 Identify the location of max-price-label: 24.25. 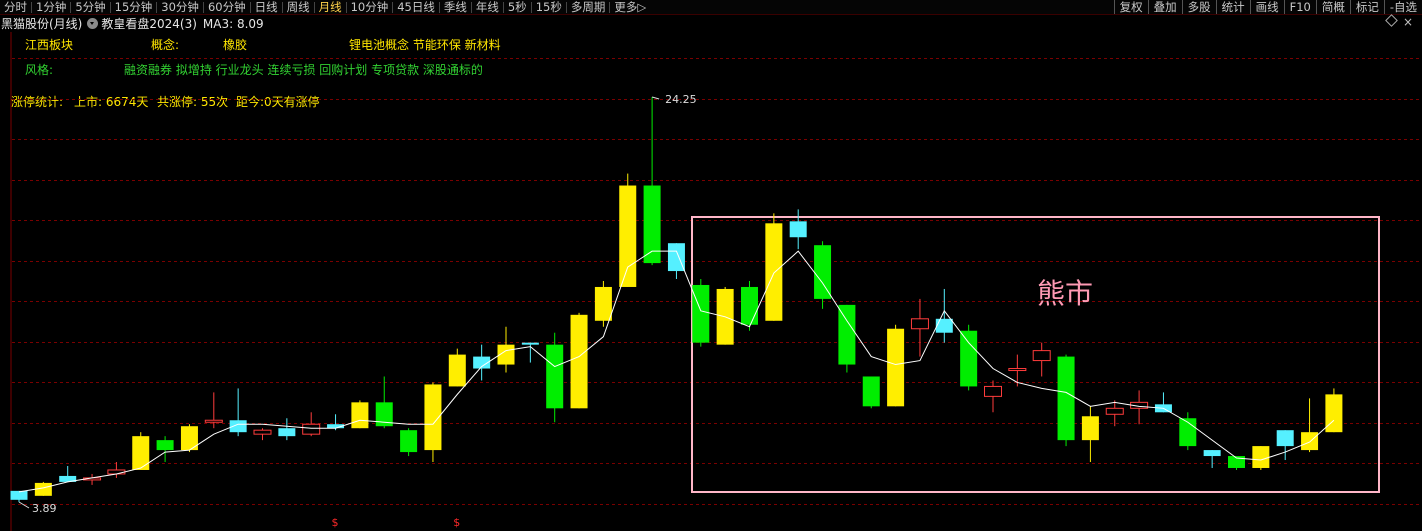
(681, 99).